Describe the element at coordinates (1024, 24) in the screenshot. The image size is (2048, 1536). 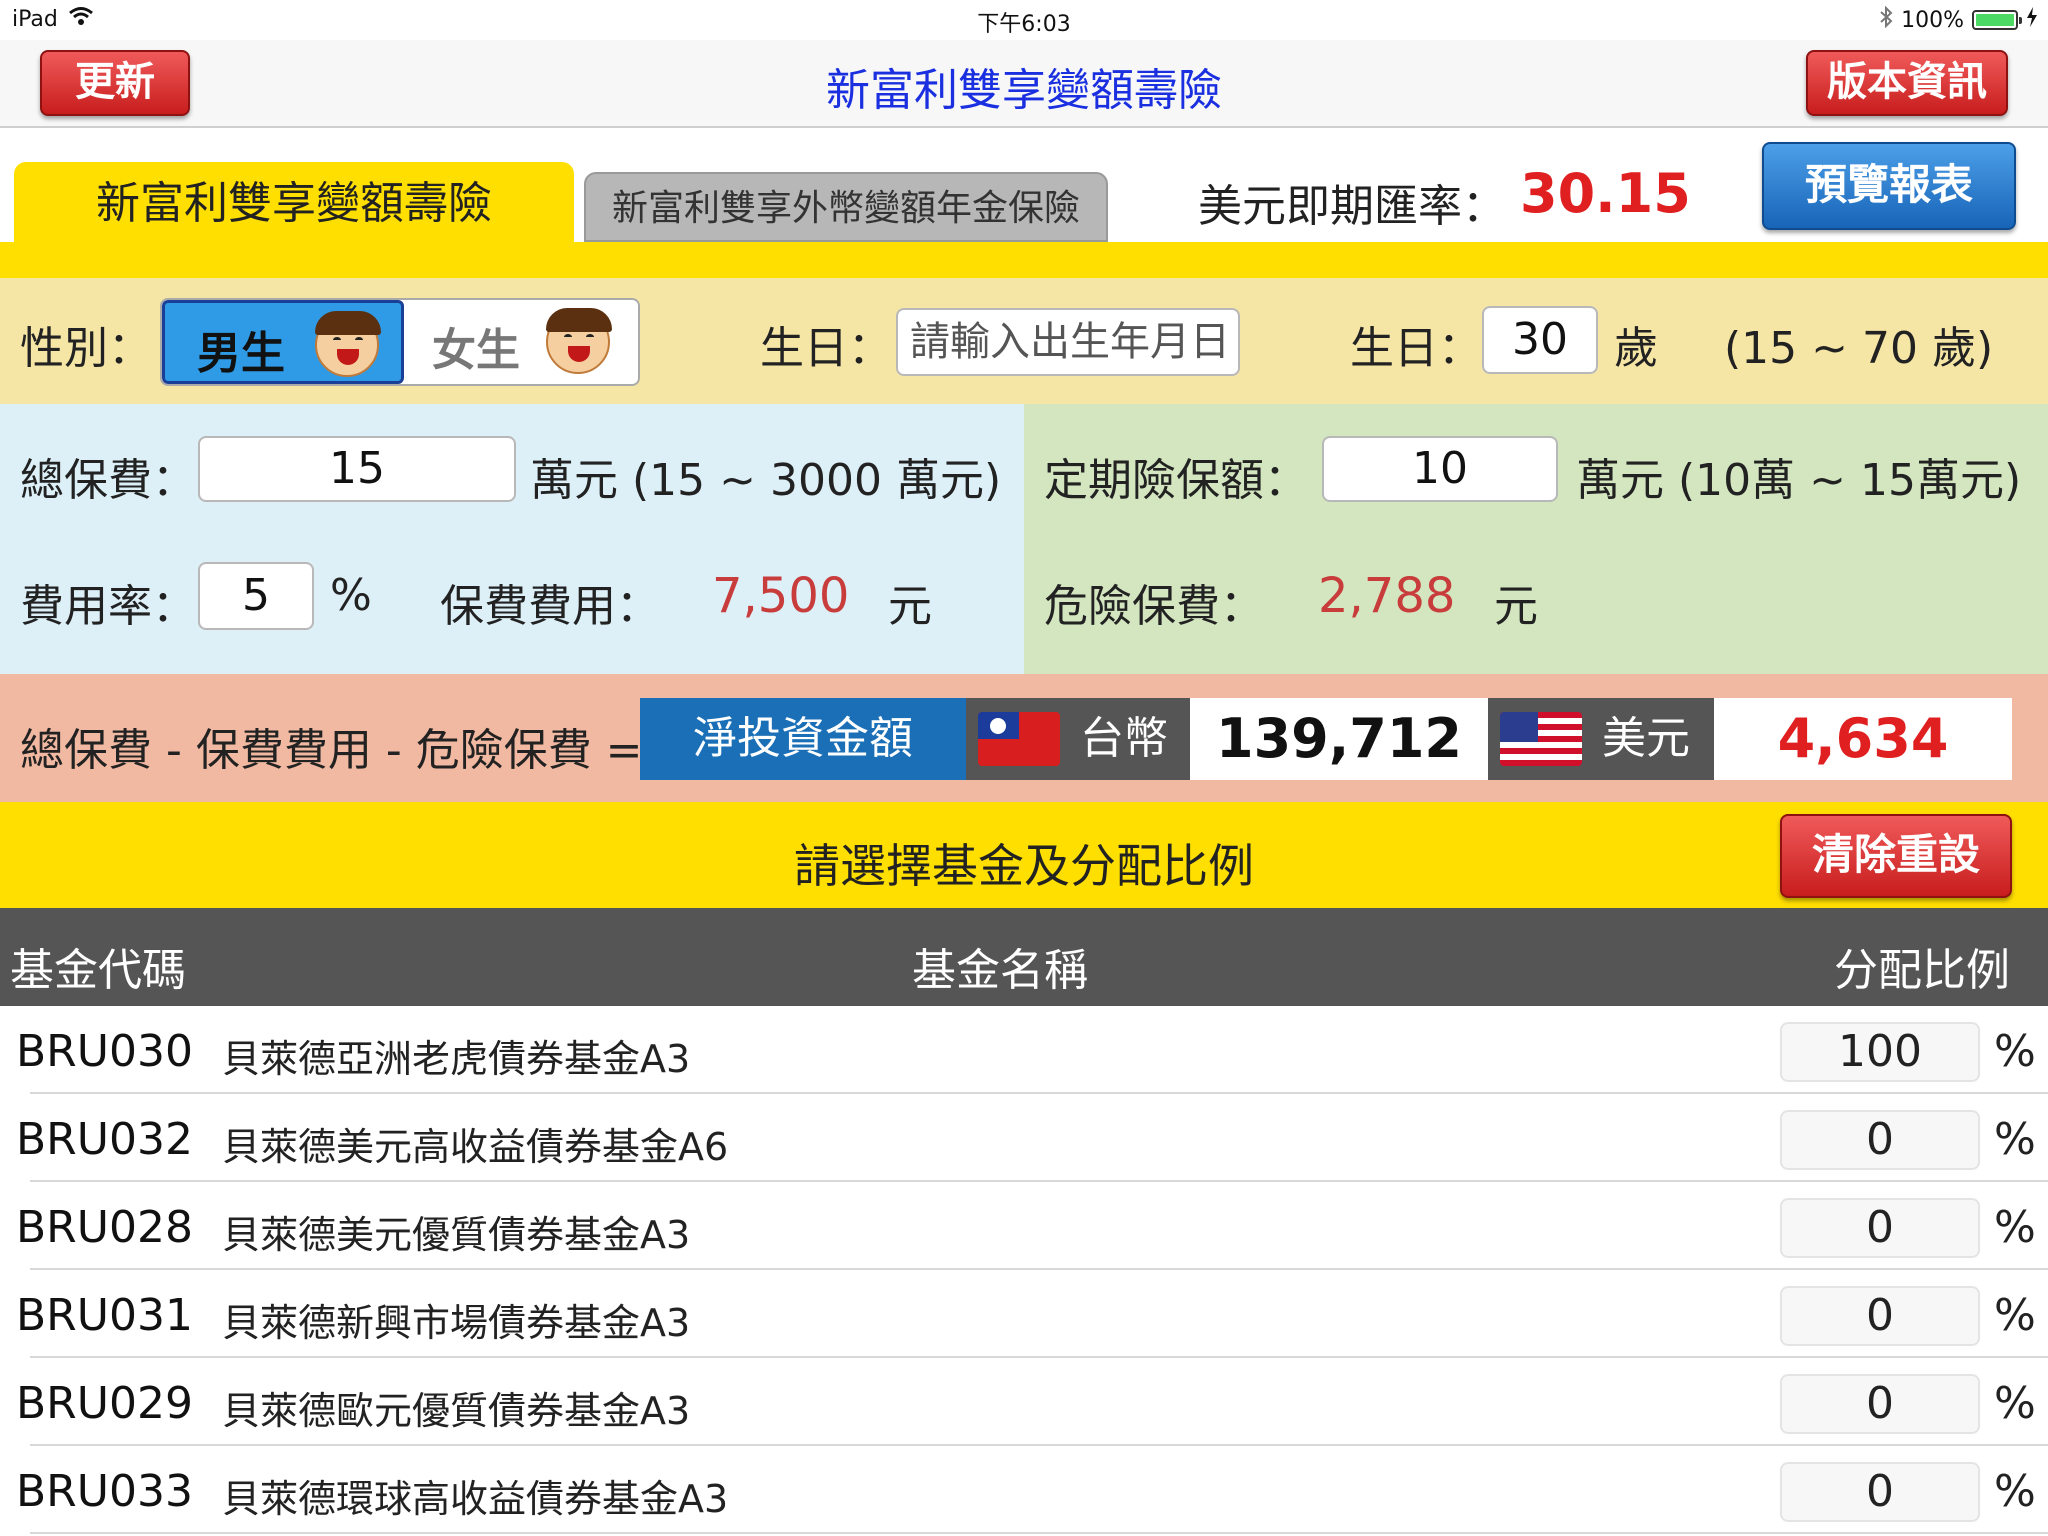
I see `status-time: 下午6:03` at that location.